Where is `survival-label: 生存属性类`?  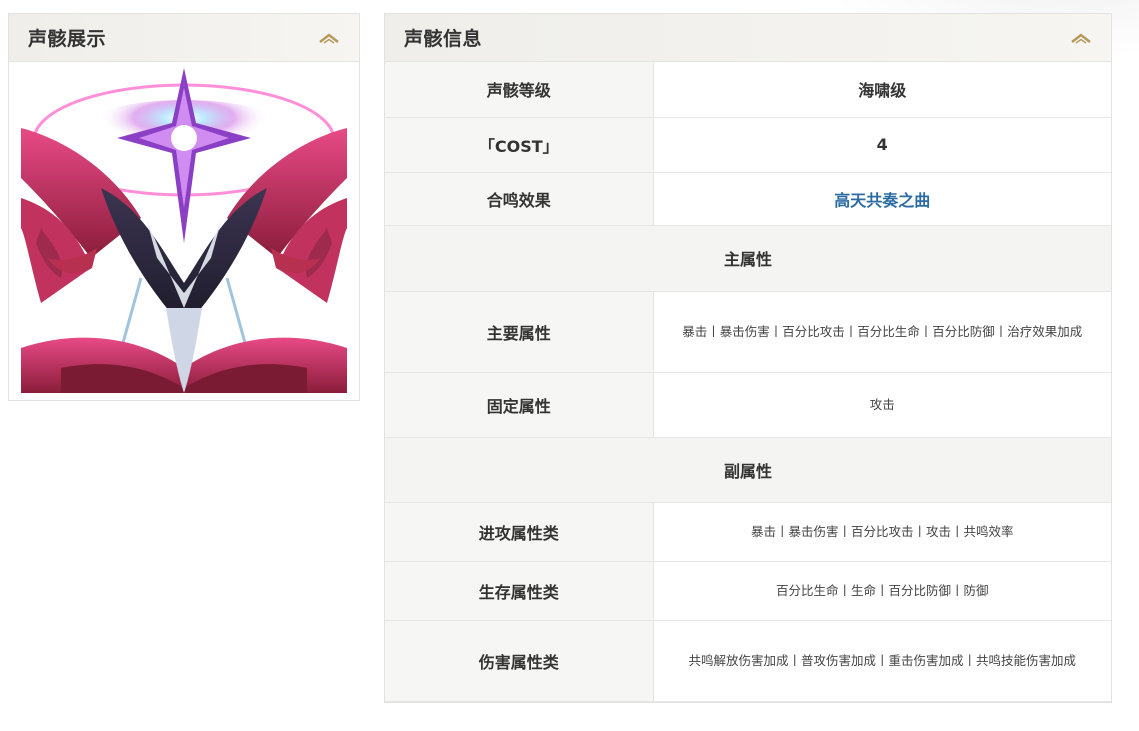
survival-label: 生存属性类 is located at coordinates (519, 590).